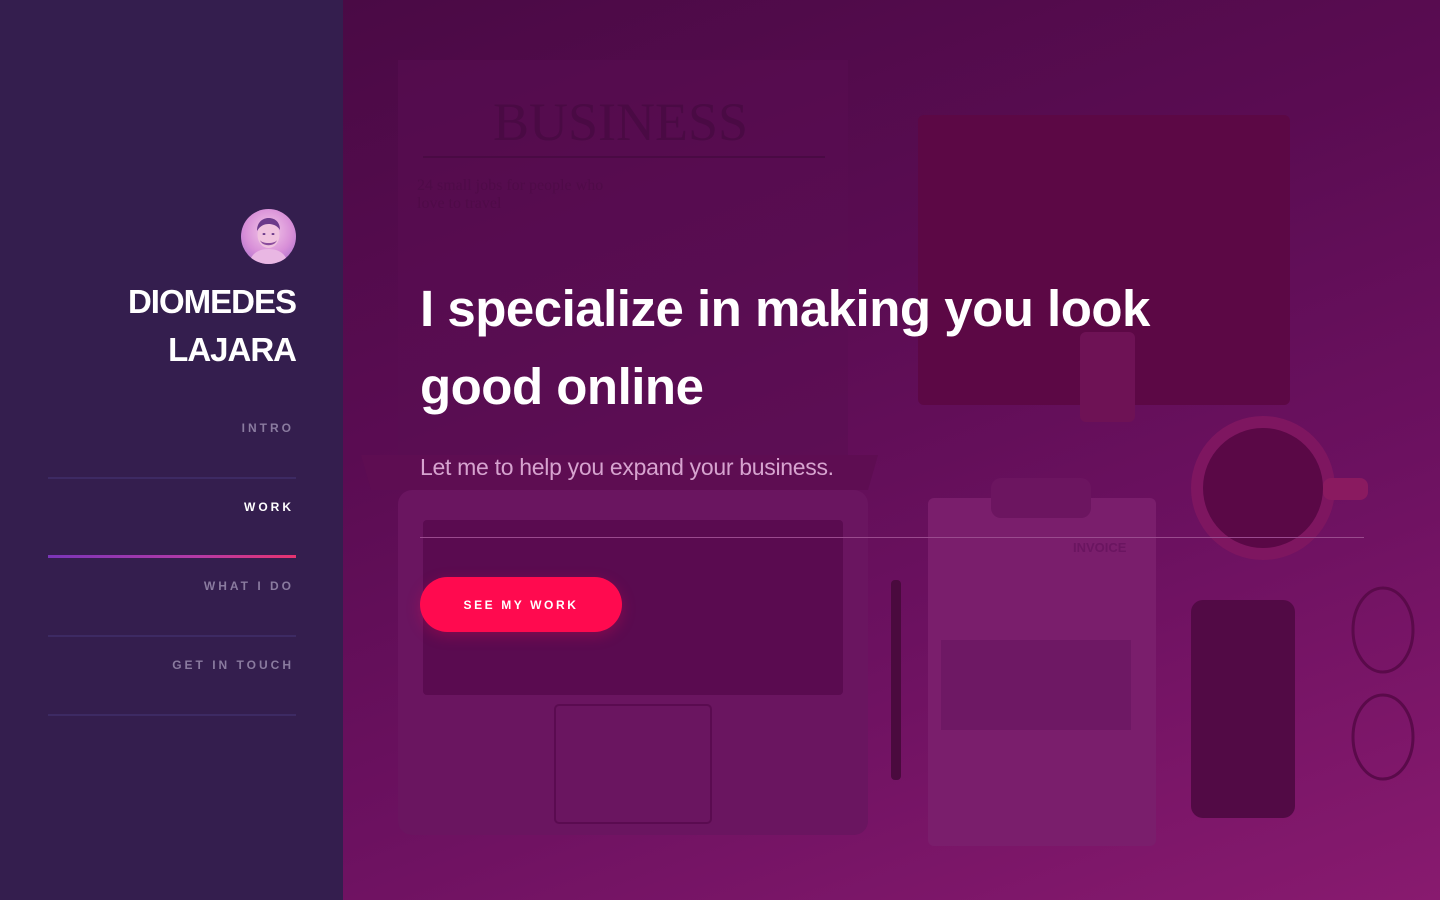 This screenshot has height=900, width=1440. I want to click on clipboard-illustration: INVOICE, so click(1042, 662).